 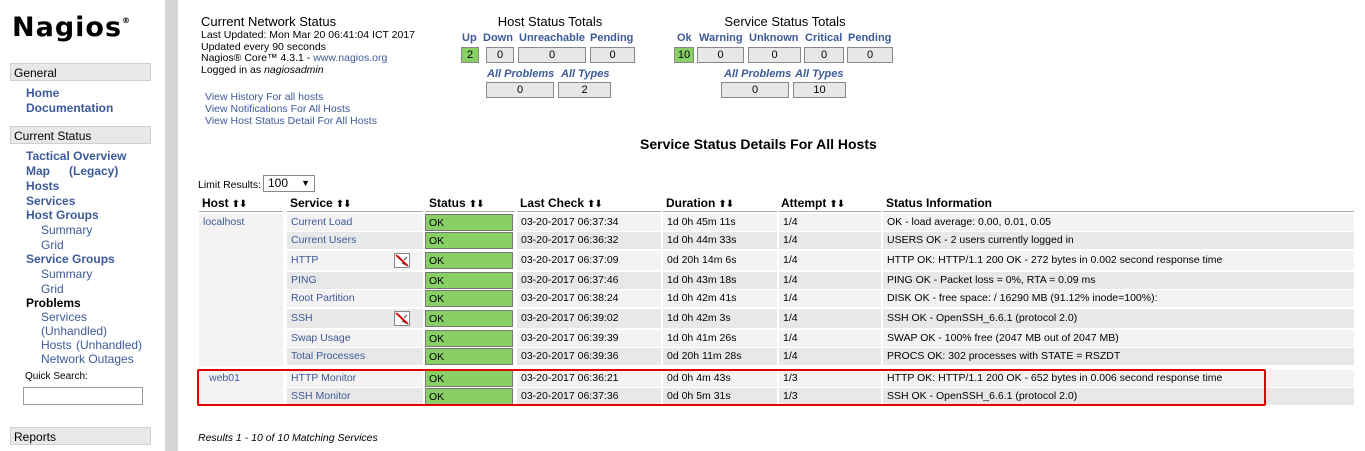 What do you see at coordinates (288, 438) in the screenshot?
I see `results-count: Results 1 - 10 of 10 Matching Services` at bounding box center [288, 438].